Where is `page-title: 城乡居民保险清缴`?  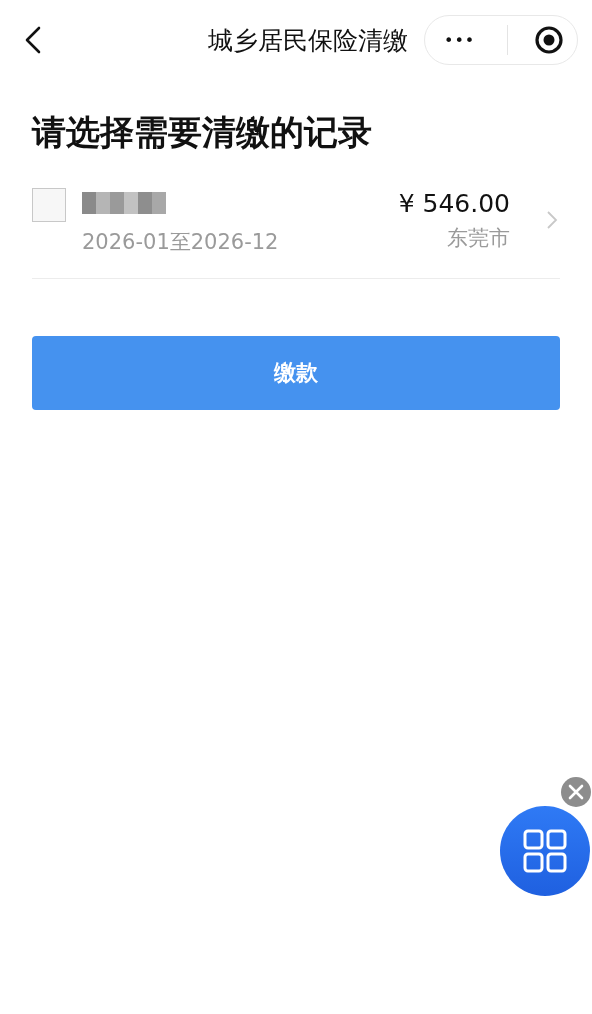
page-title: 城乡居民保险清缴 is located at coordinates (308, 40).